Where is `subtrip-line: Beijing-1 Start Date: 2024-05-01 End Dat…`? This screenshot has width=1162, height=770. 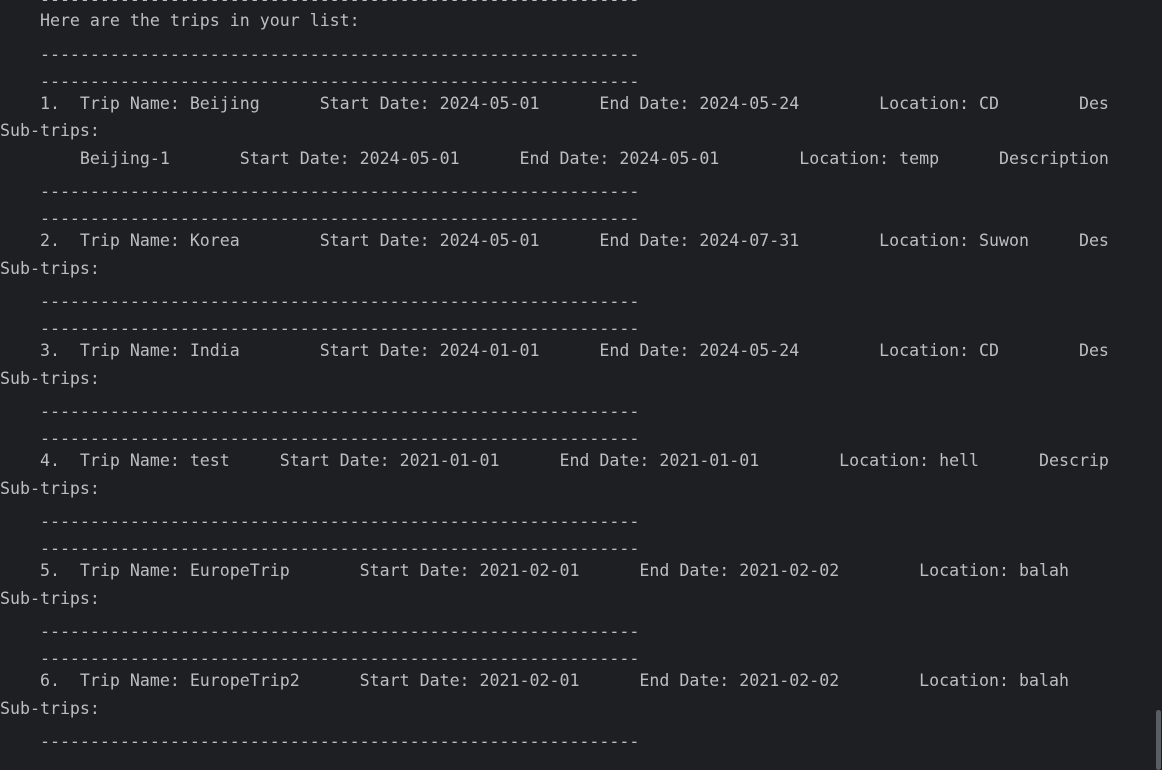
subtrip-line: Beijing-1 Start Date: 2024-05-01 End Dat… is located at coordinates (554, 158).